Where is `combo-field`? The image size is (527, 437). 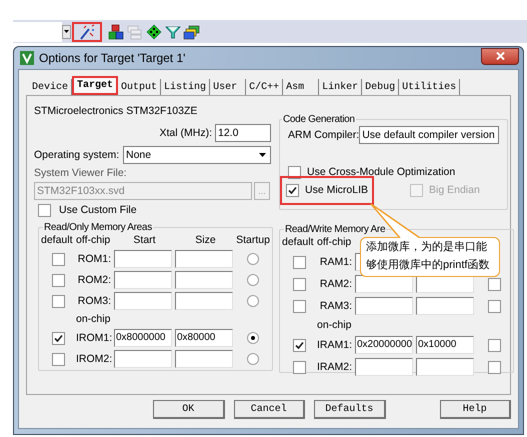 combo-field is located at coordinates (37, 32).